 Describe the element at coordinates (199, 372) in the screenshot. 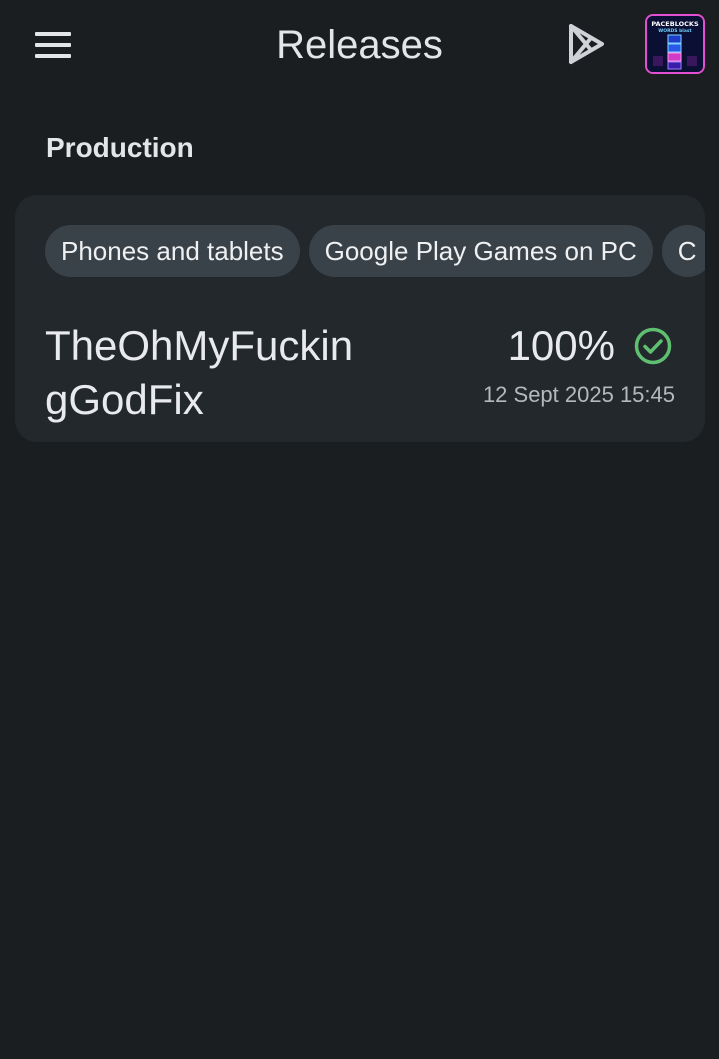

I see `release-name: TheOhMyFuckingGodFix` at that location.